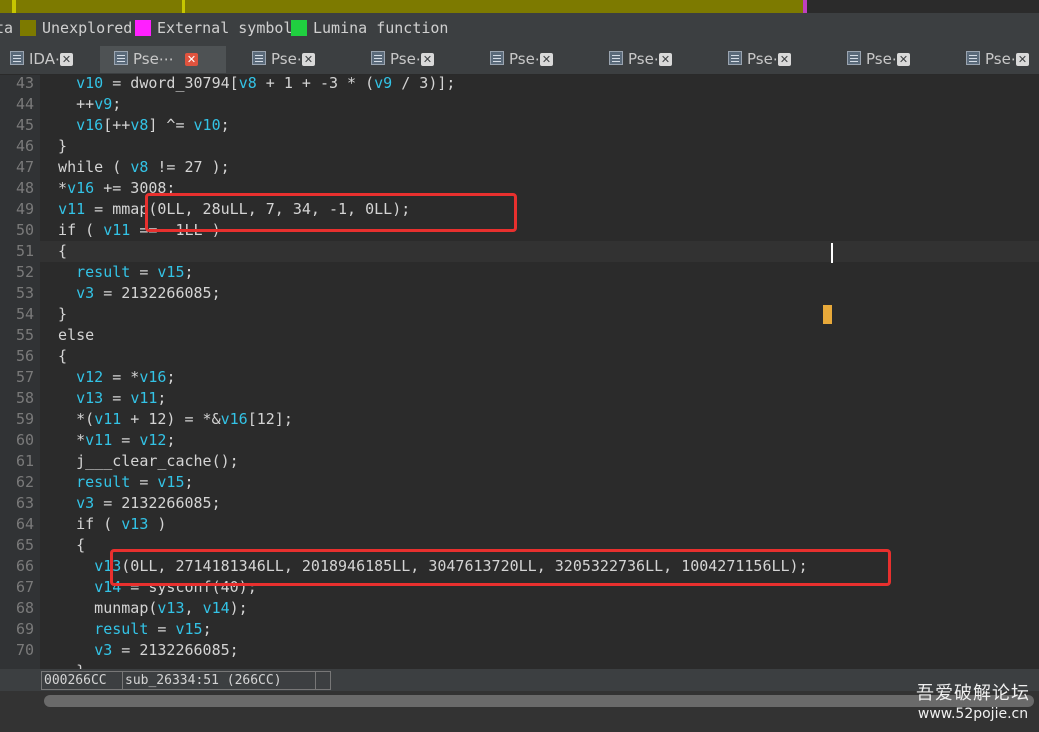 The width and height of the screenshot is (1039, 732). Describe the element at coordinates (24, 398) in the screenshot. I see `line-number: 58` at that location.